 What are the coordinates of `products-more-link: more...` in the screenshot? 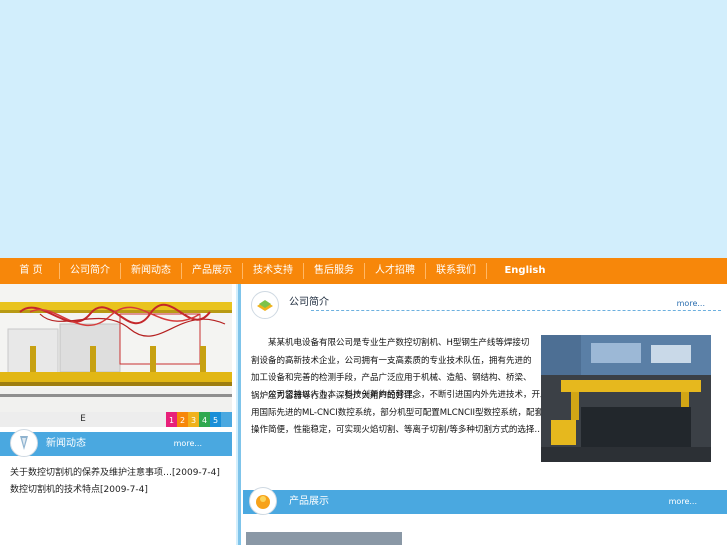 It's located at (683, 502).